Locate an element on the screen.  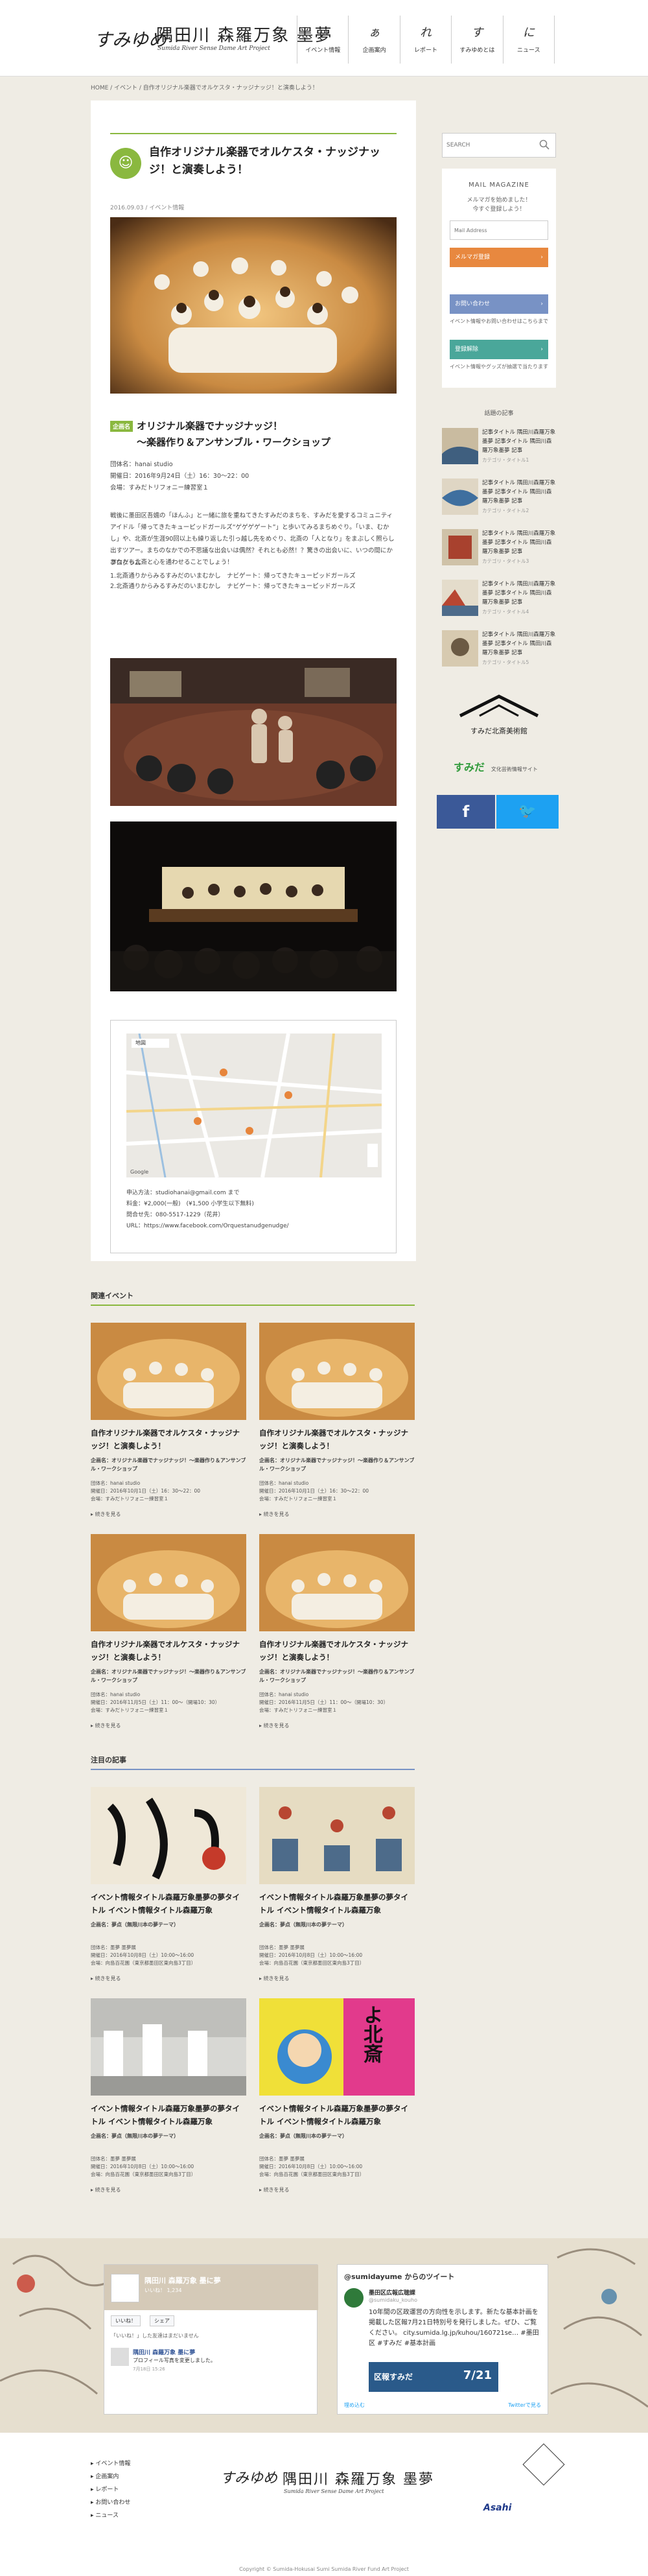
contact-line: 問合せ先：080-5517-1229（花井） is located at coordinates (175, 1215).